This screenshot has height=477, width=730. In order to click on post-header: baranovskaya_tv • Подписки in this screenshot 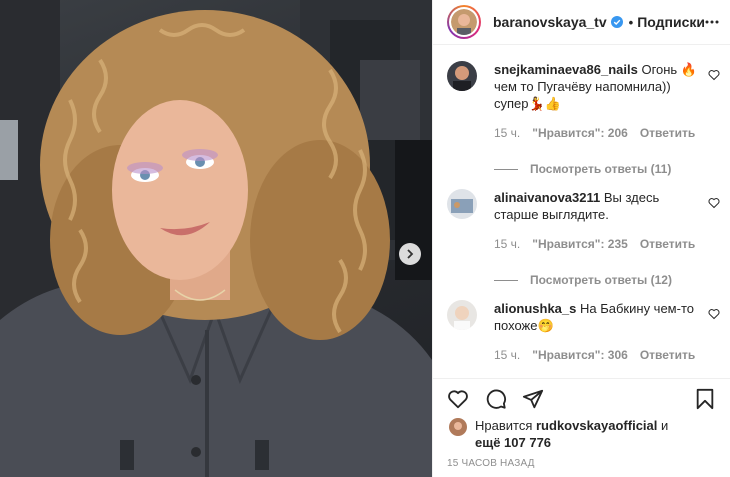, I will do `click(581, 22)`.